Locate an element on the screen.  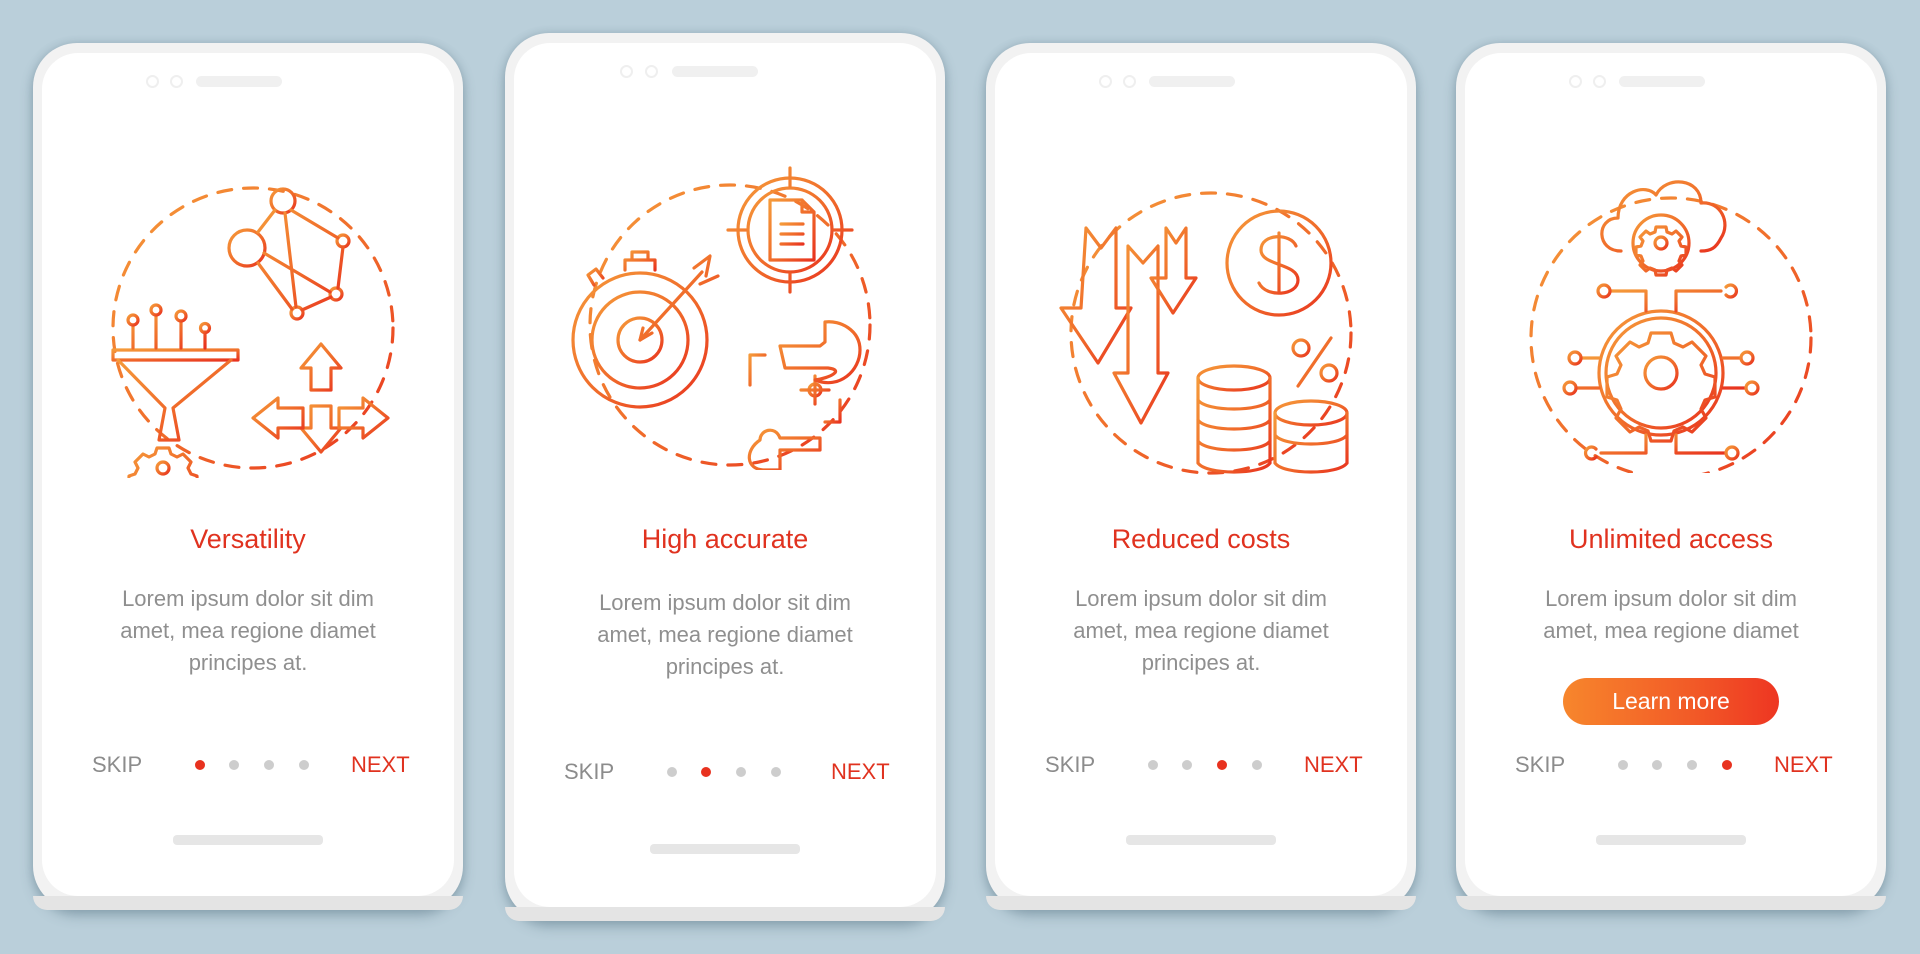
learn-more-button: Learn more is located at coordinates (1671, 701).